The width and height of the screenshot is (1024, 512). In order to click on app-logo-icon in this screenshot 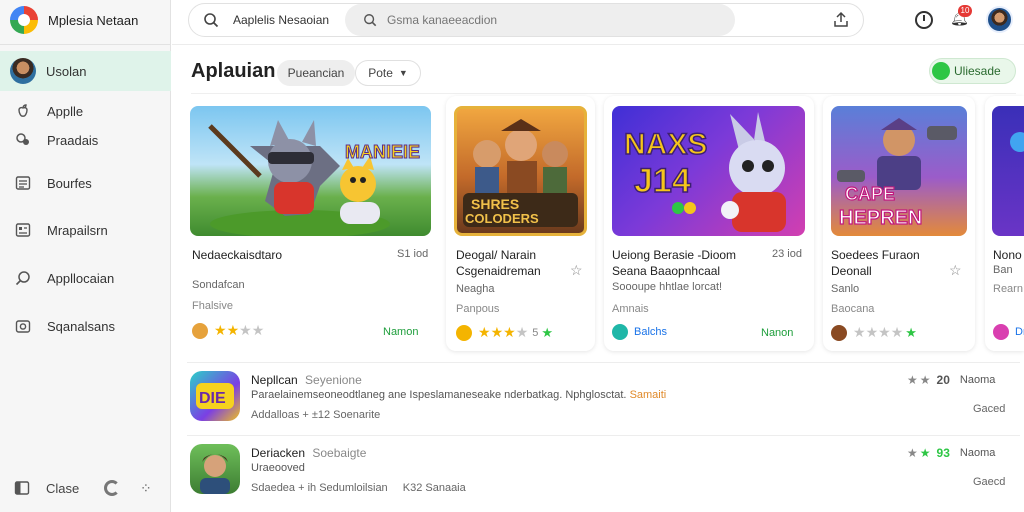, I will do `click(24, 20)`.